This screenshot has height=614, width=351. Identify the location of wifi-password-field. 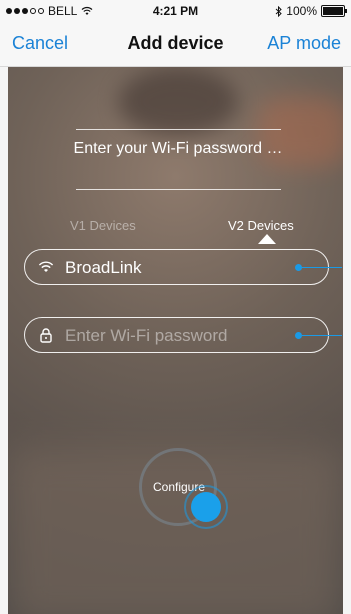
(183, 335).